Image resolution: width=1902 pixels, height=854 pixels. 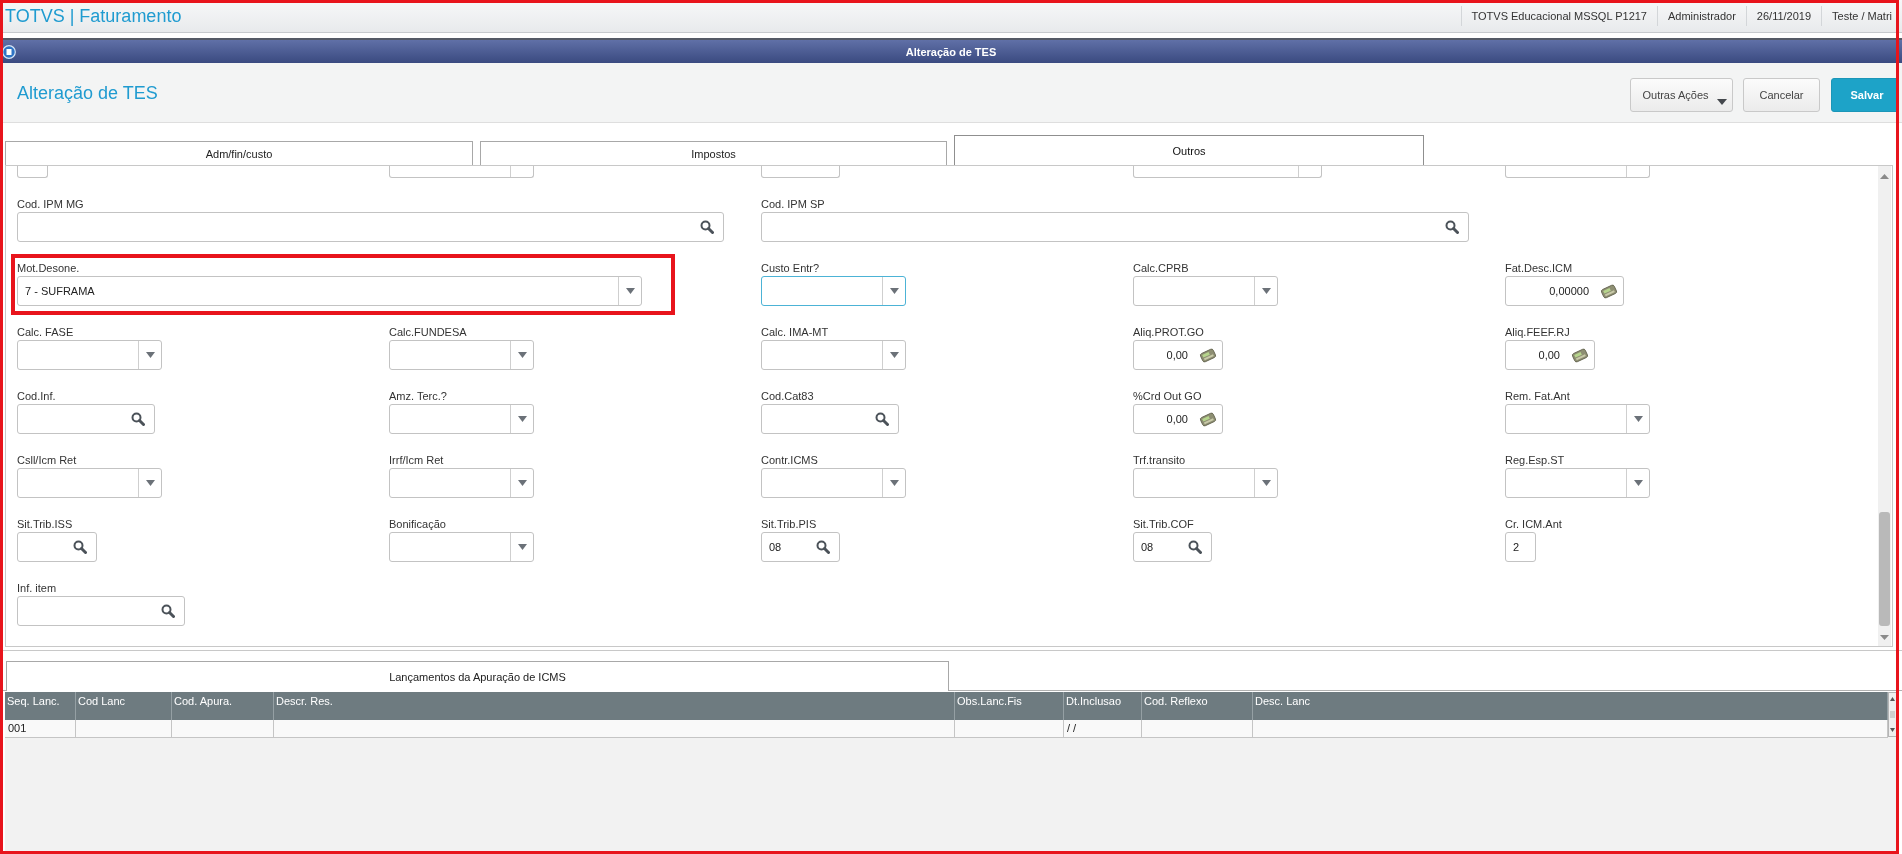 I want to click on field-label: Amz. Terc.?, so click(x=418, y=396).